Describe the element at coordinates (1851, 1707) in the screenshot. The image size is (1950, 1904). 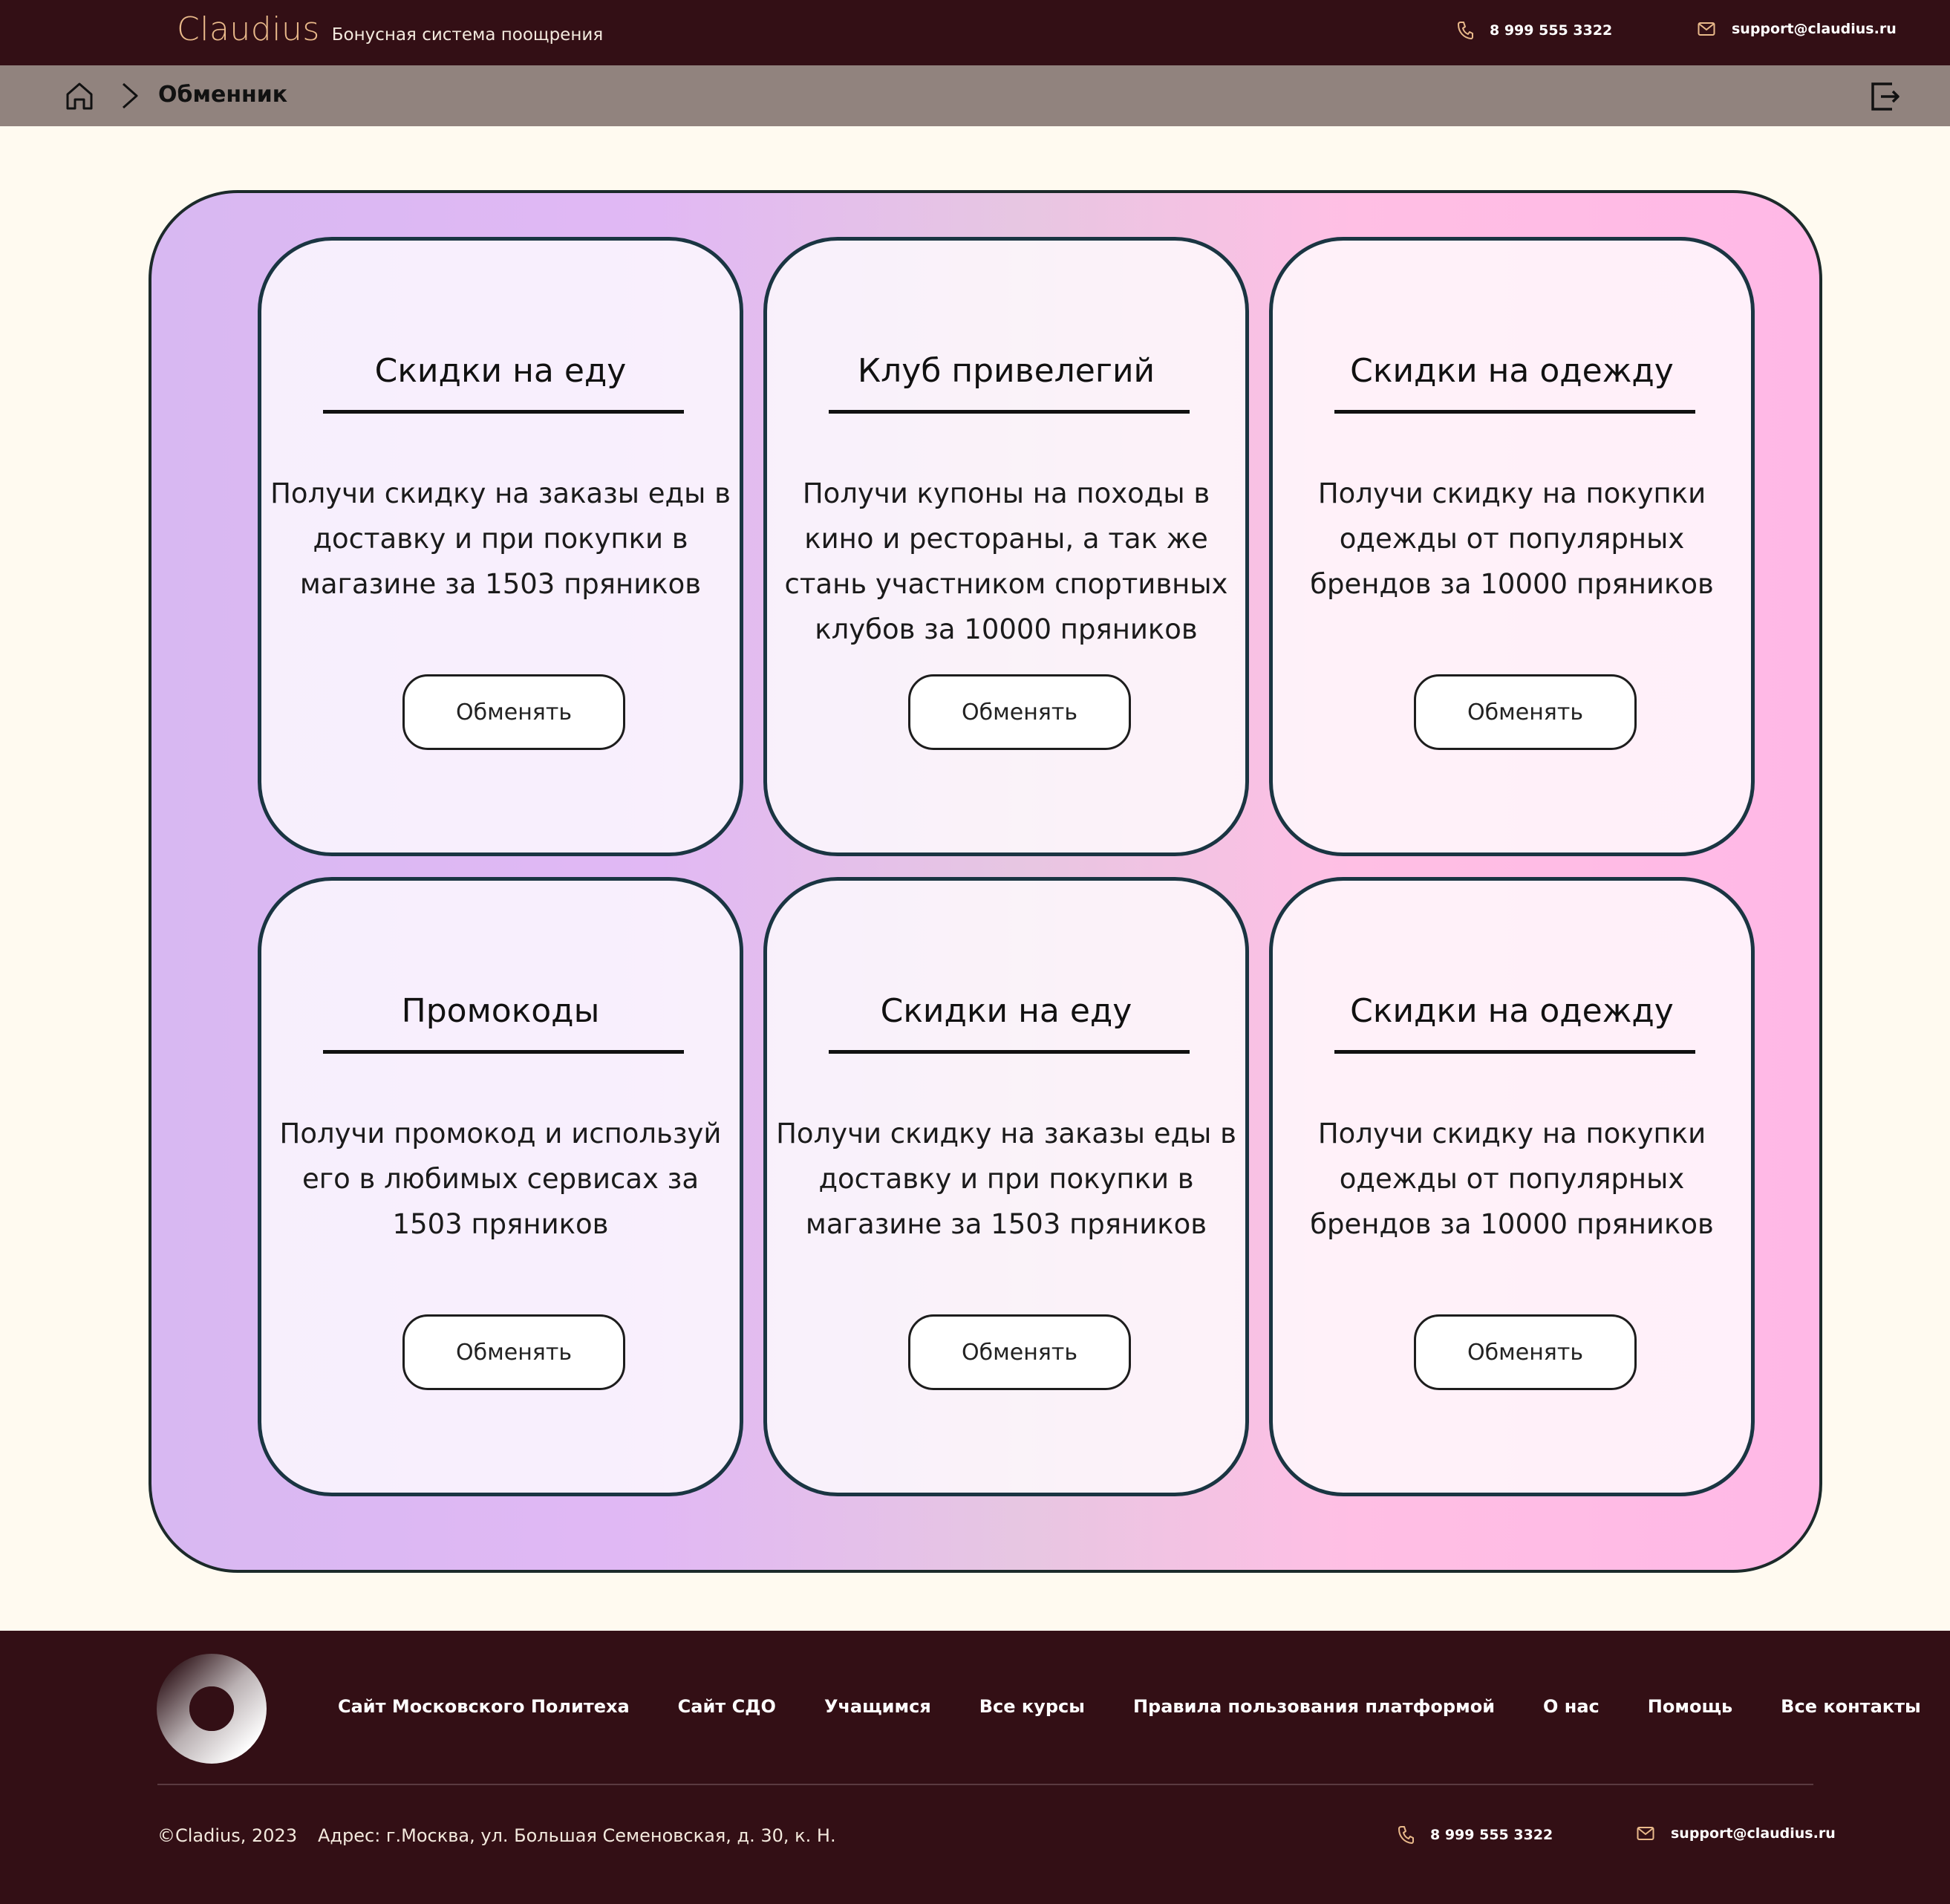
I see `footer-link: Все контакты` at that location.